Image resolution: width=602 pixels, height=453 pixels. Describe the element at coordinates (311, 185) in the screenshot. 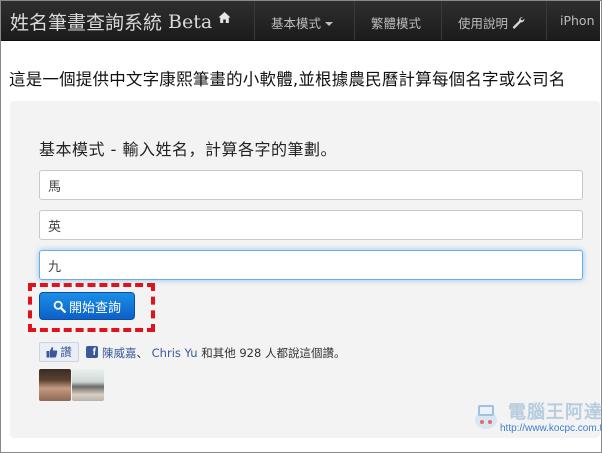

I see `name-char-1-input` at that location.